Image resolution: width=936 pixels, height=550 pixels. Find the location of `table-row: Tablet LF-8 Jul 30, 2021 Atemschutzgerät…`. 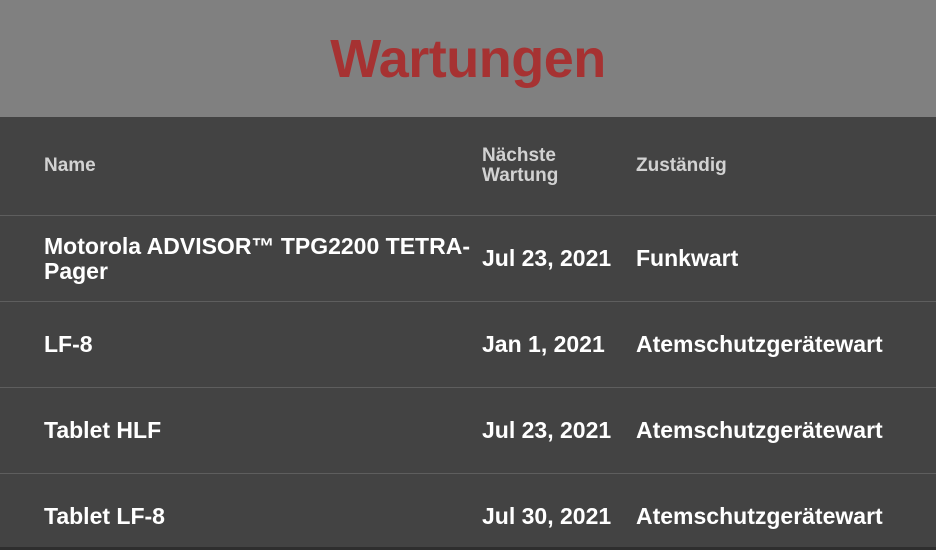

table-row: Tablet LF-8 Jul 30, 2021 Atemschutzgerät… is located at coordinates (468, 512).